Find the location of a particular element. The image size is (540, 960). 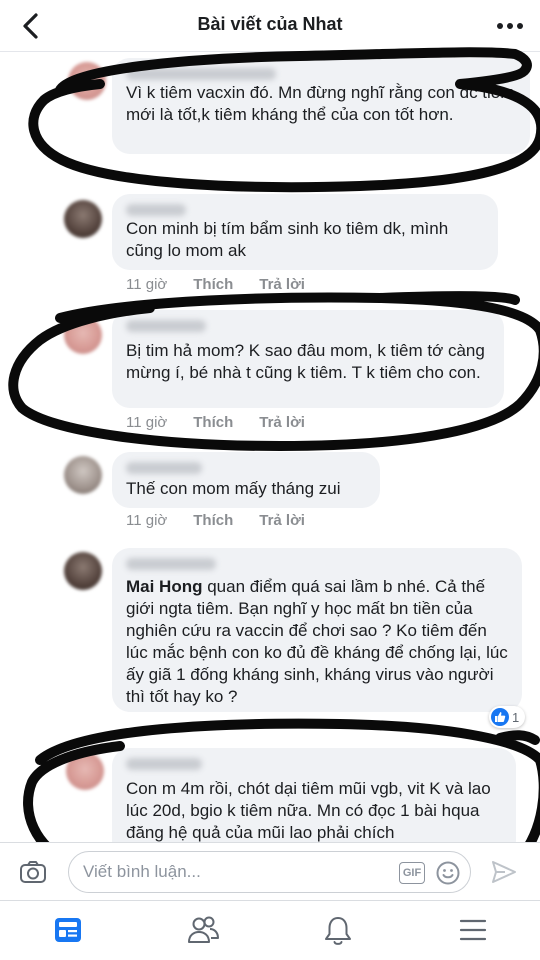

send-button is located at coordinates (504, 872).